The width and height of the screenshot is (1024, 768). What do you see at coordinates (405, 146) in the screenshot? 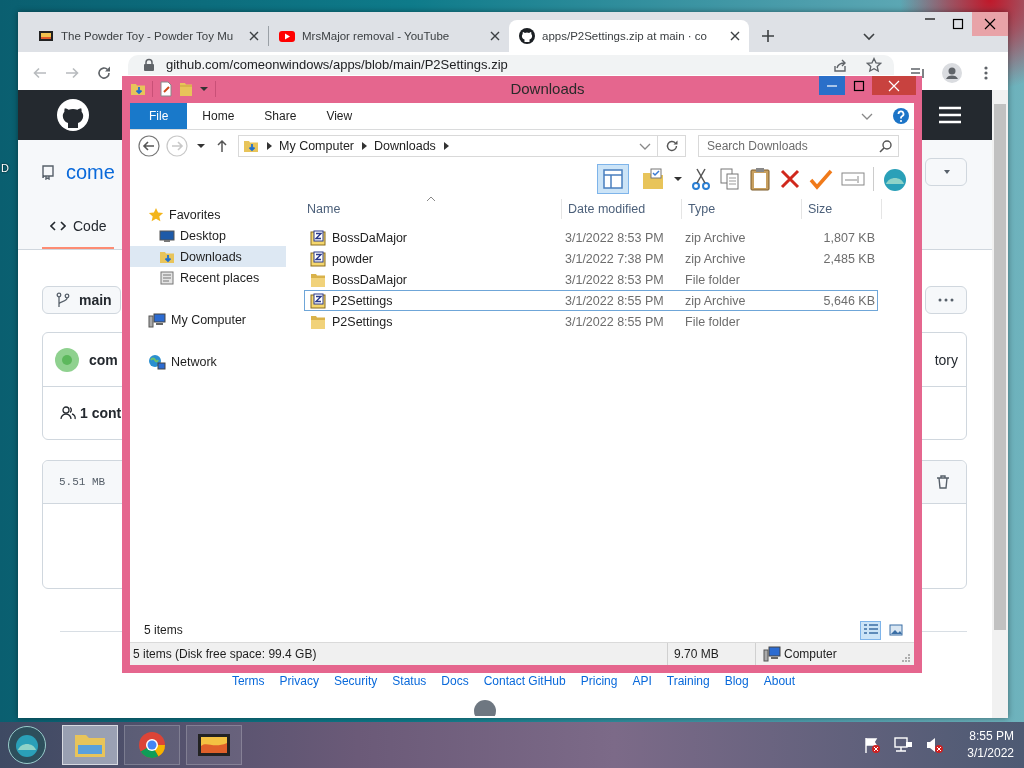
I see `breadcrumb-item: Downloads` at bounding box center [405, 146].